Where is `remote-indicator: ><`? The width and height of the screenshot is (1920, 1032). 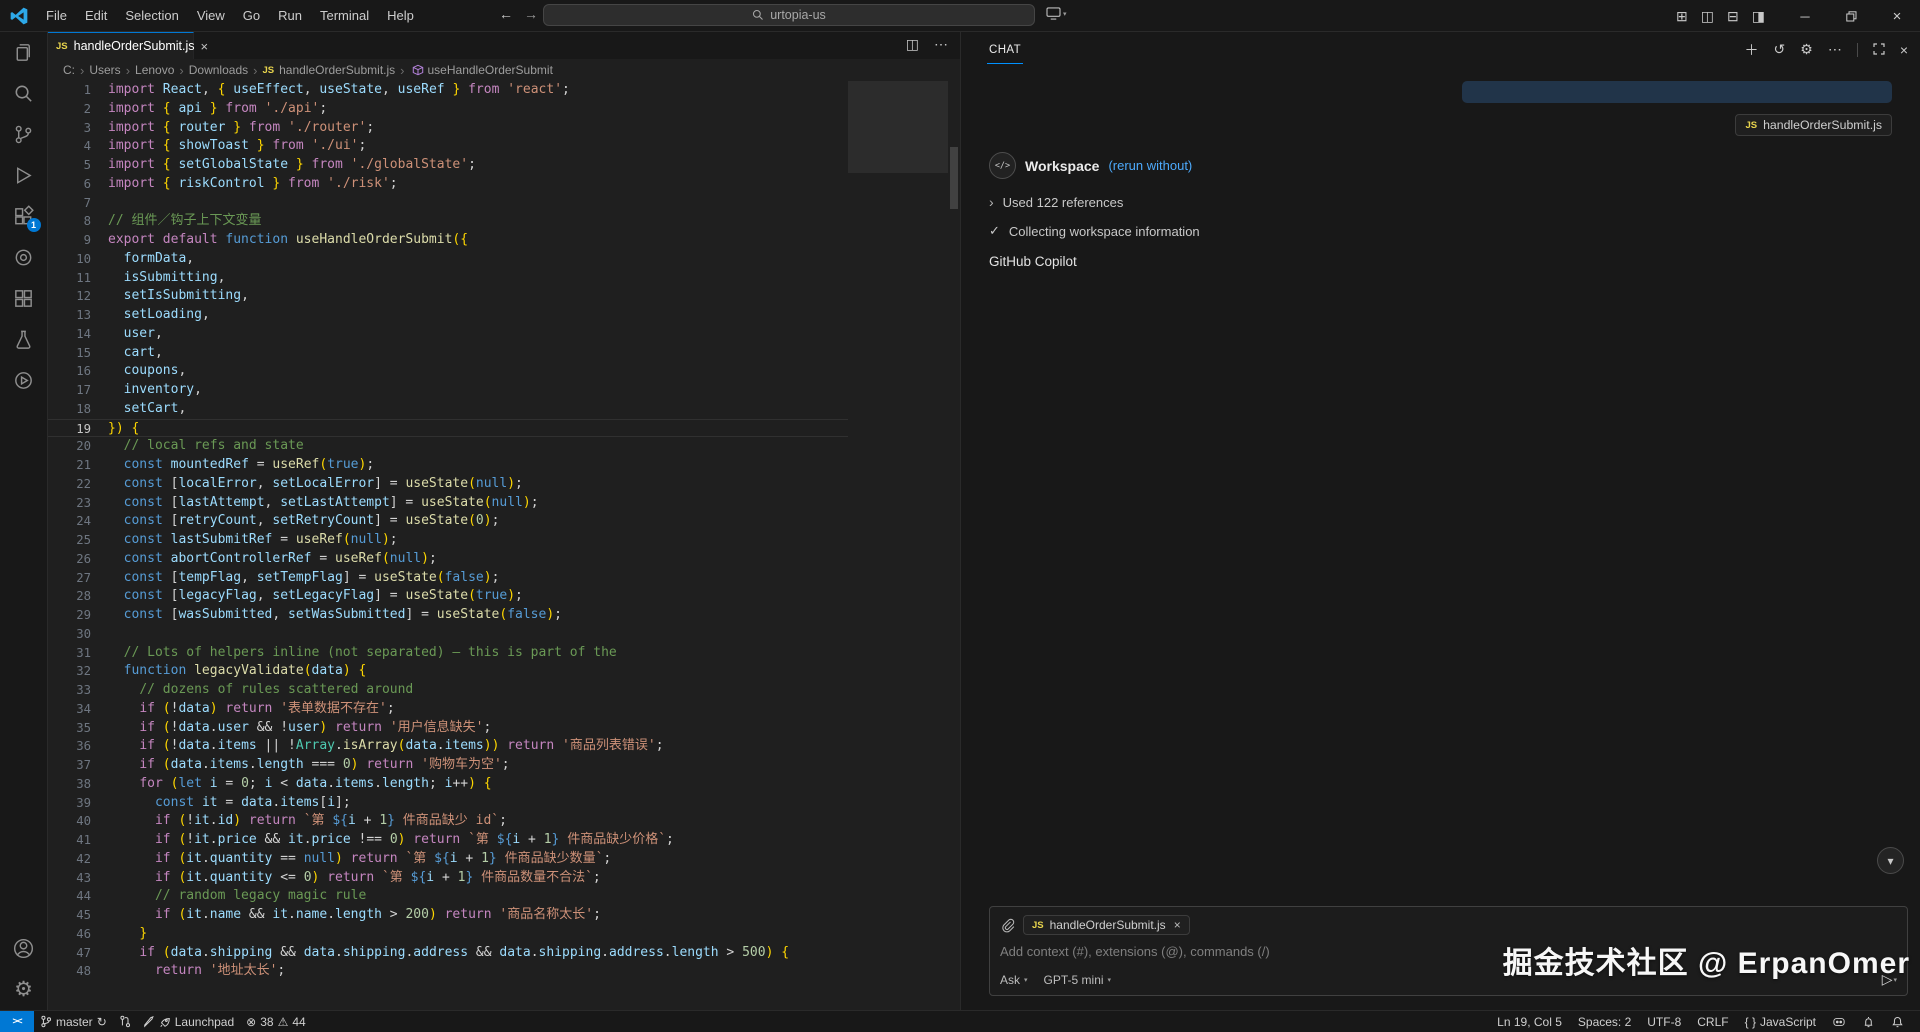
remote-indicator: >< is located at coordinates (17, 1021).